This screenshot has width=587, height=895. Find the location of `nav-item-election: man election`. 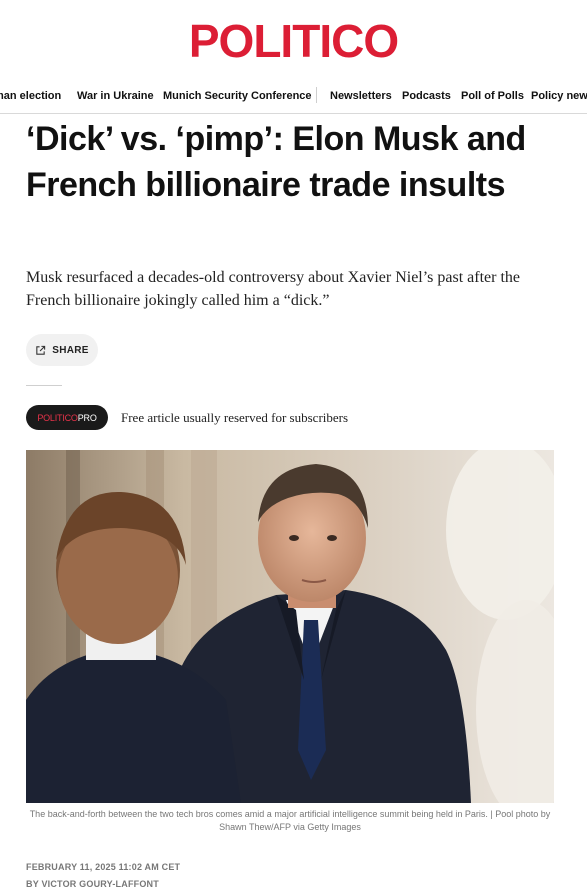

nav-item-election: man election is located at coordinates (30, 96).